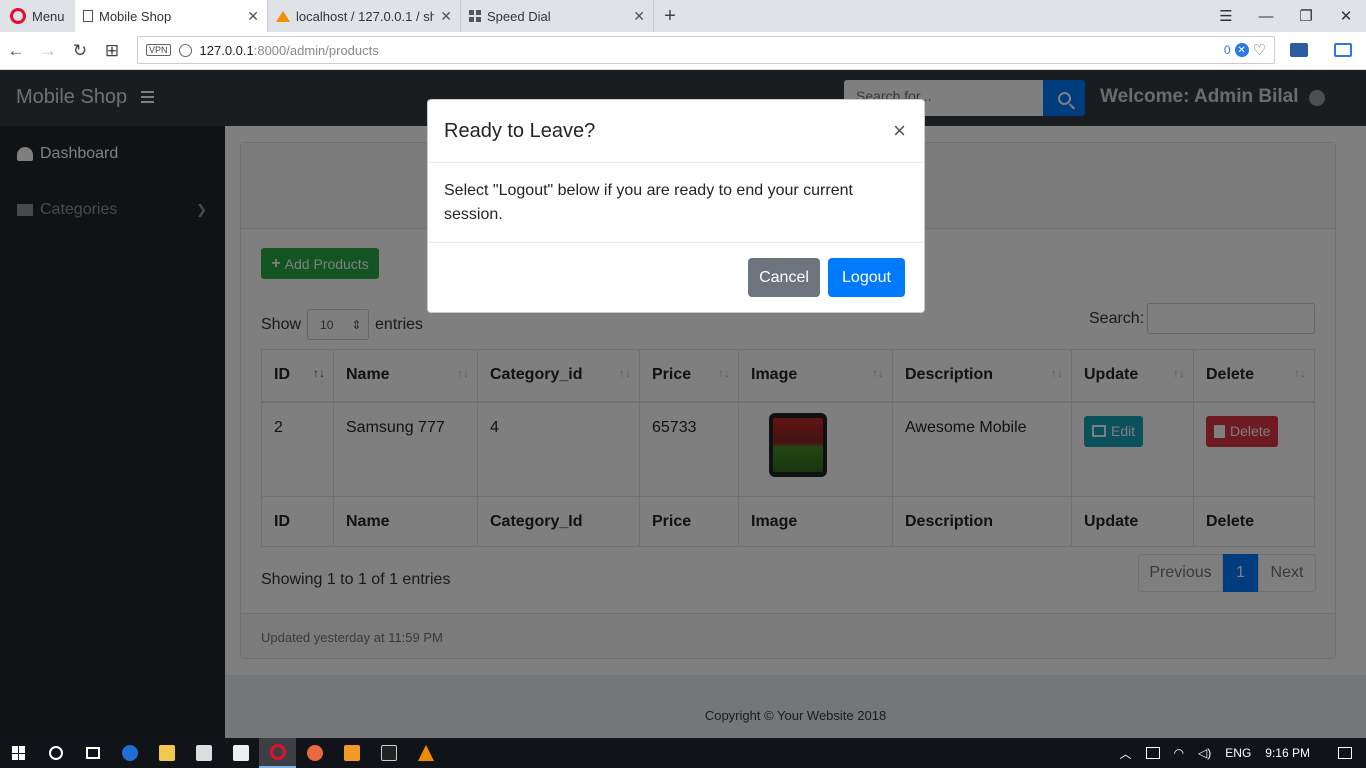  I want to click on modal-header: Ready to Leave? ×, so click(676, 131).